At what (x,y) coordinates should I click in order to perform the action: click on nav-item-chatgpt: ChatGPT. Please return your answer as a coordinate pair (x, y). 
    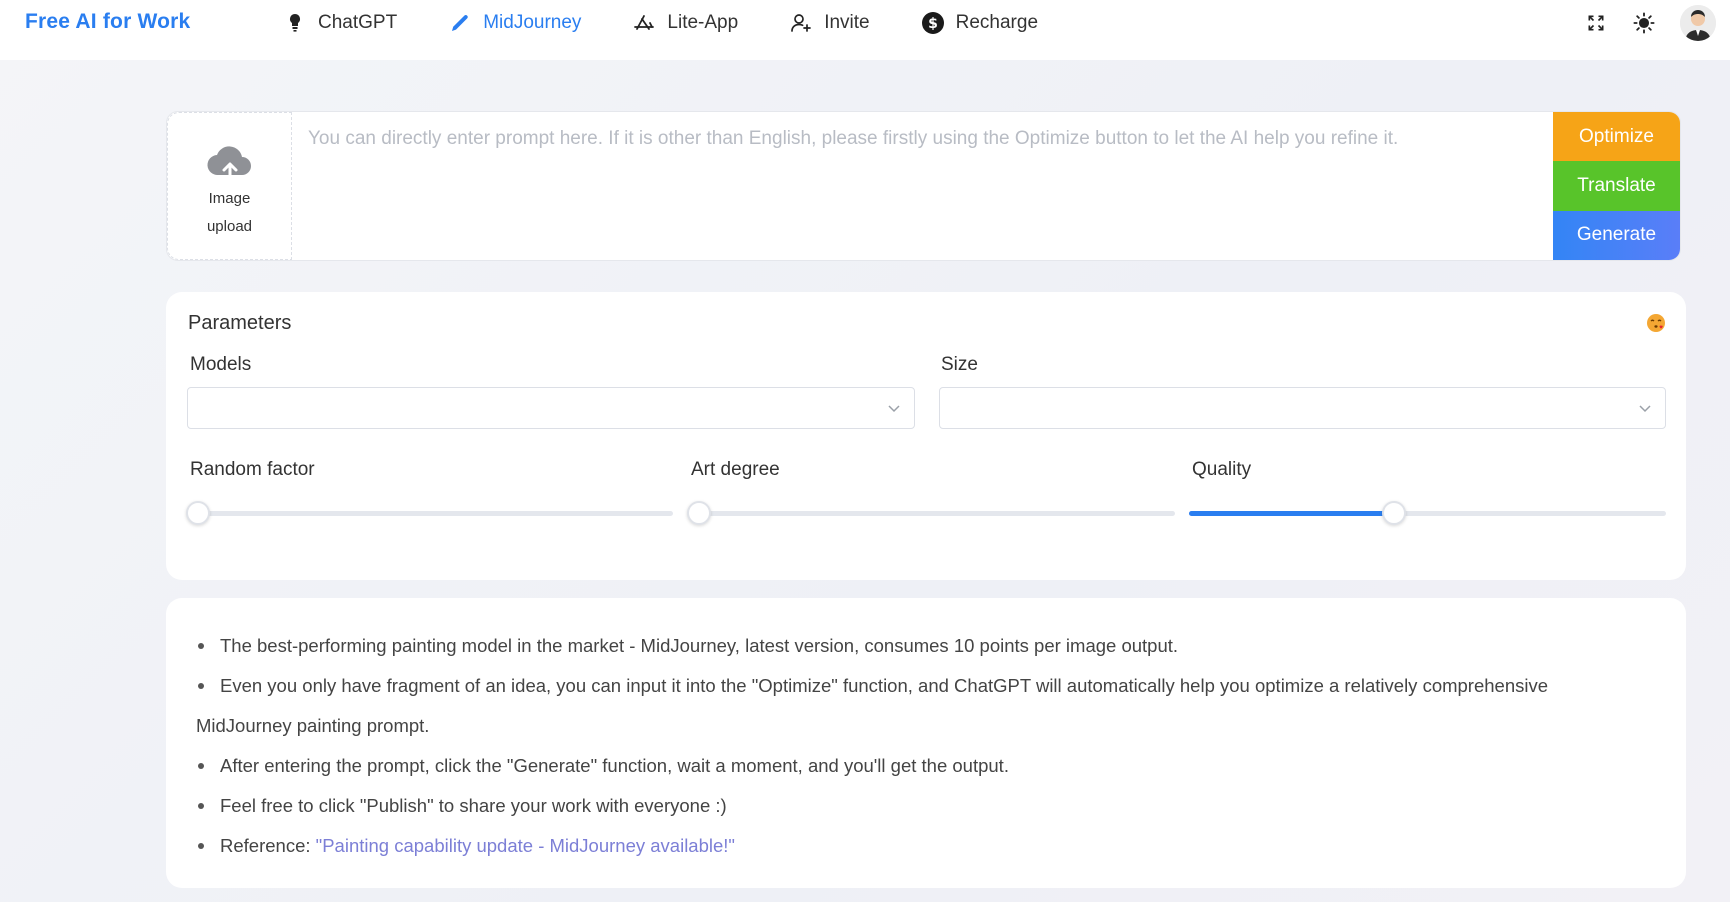
    Looking at the image, I should click on (339, 23).